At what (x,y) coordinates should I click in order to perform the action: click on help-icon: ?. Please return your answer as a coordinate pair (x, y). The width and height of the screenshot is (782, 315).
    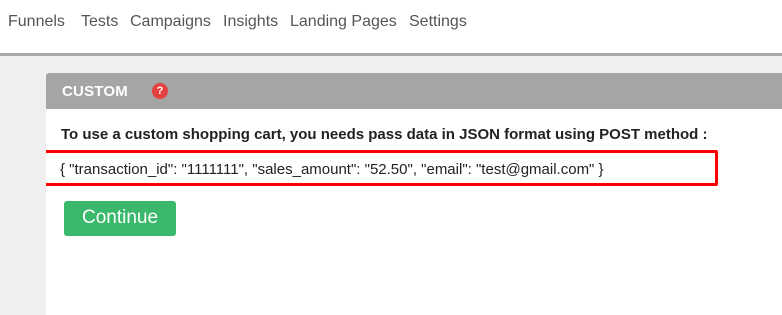
    Looking at the image, I should click on (160, 91).